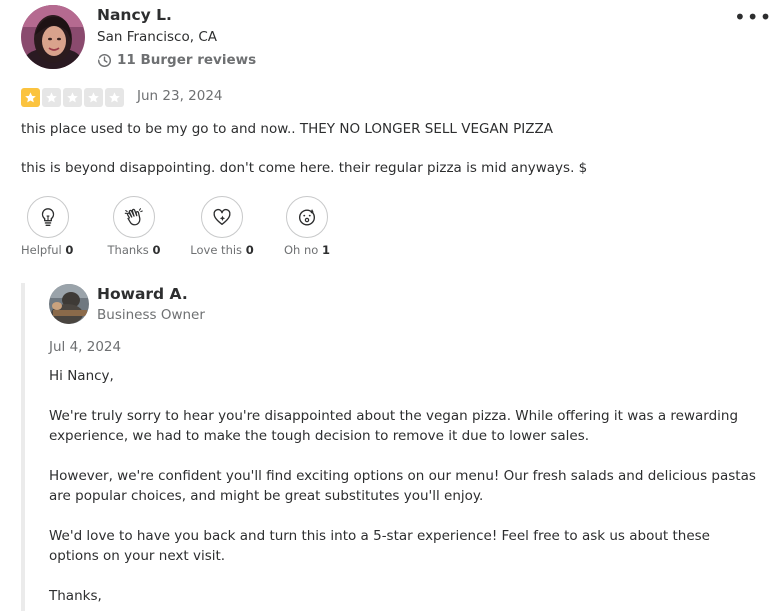 The image size is (770, 611). I want to click on reaction-love-label: Love this 0, so click(221, 250).